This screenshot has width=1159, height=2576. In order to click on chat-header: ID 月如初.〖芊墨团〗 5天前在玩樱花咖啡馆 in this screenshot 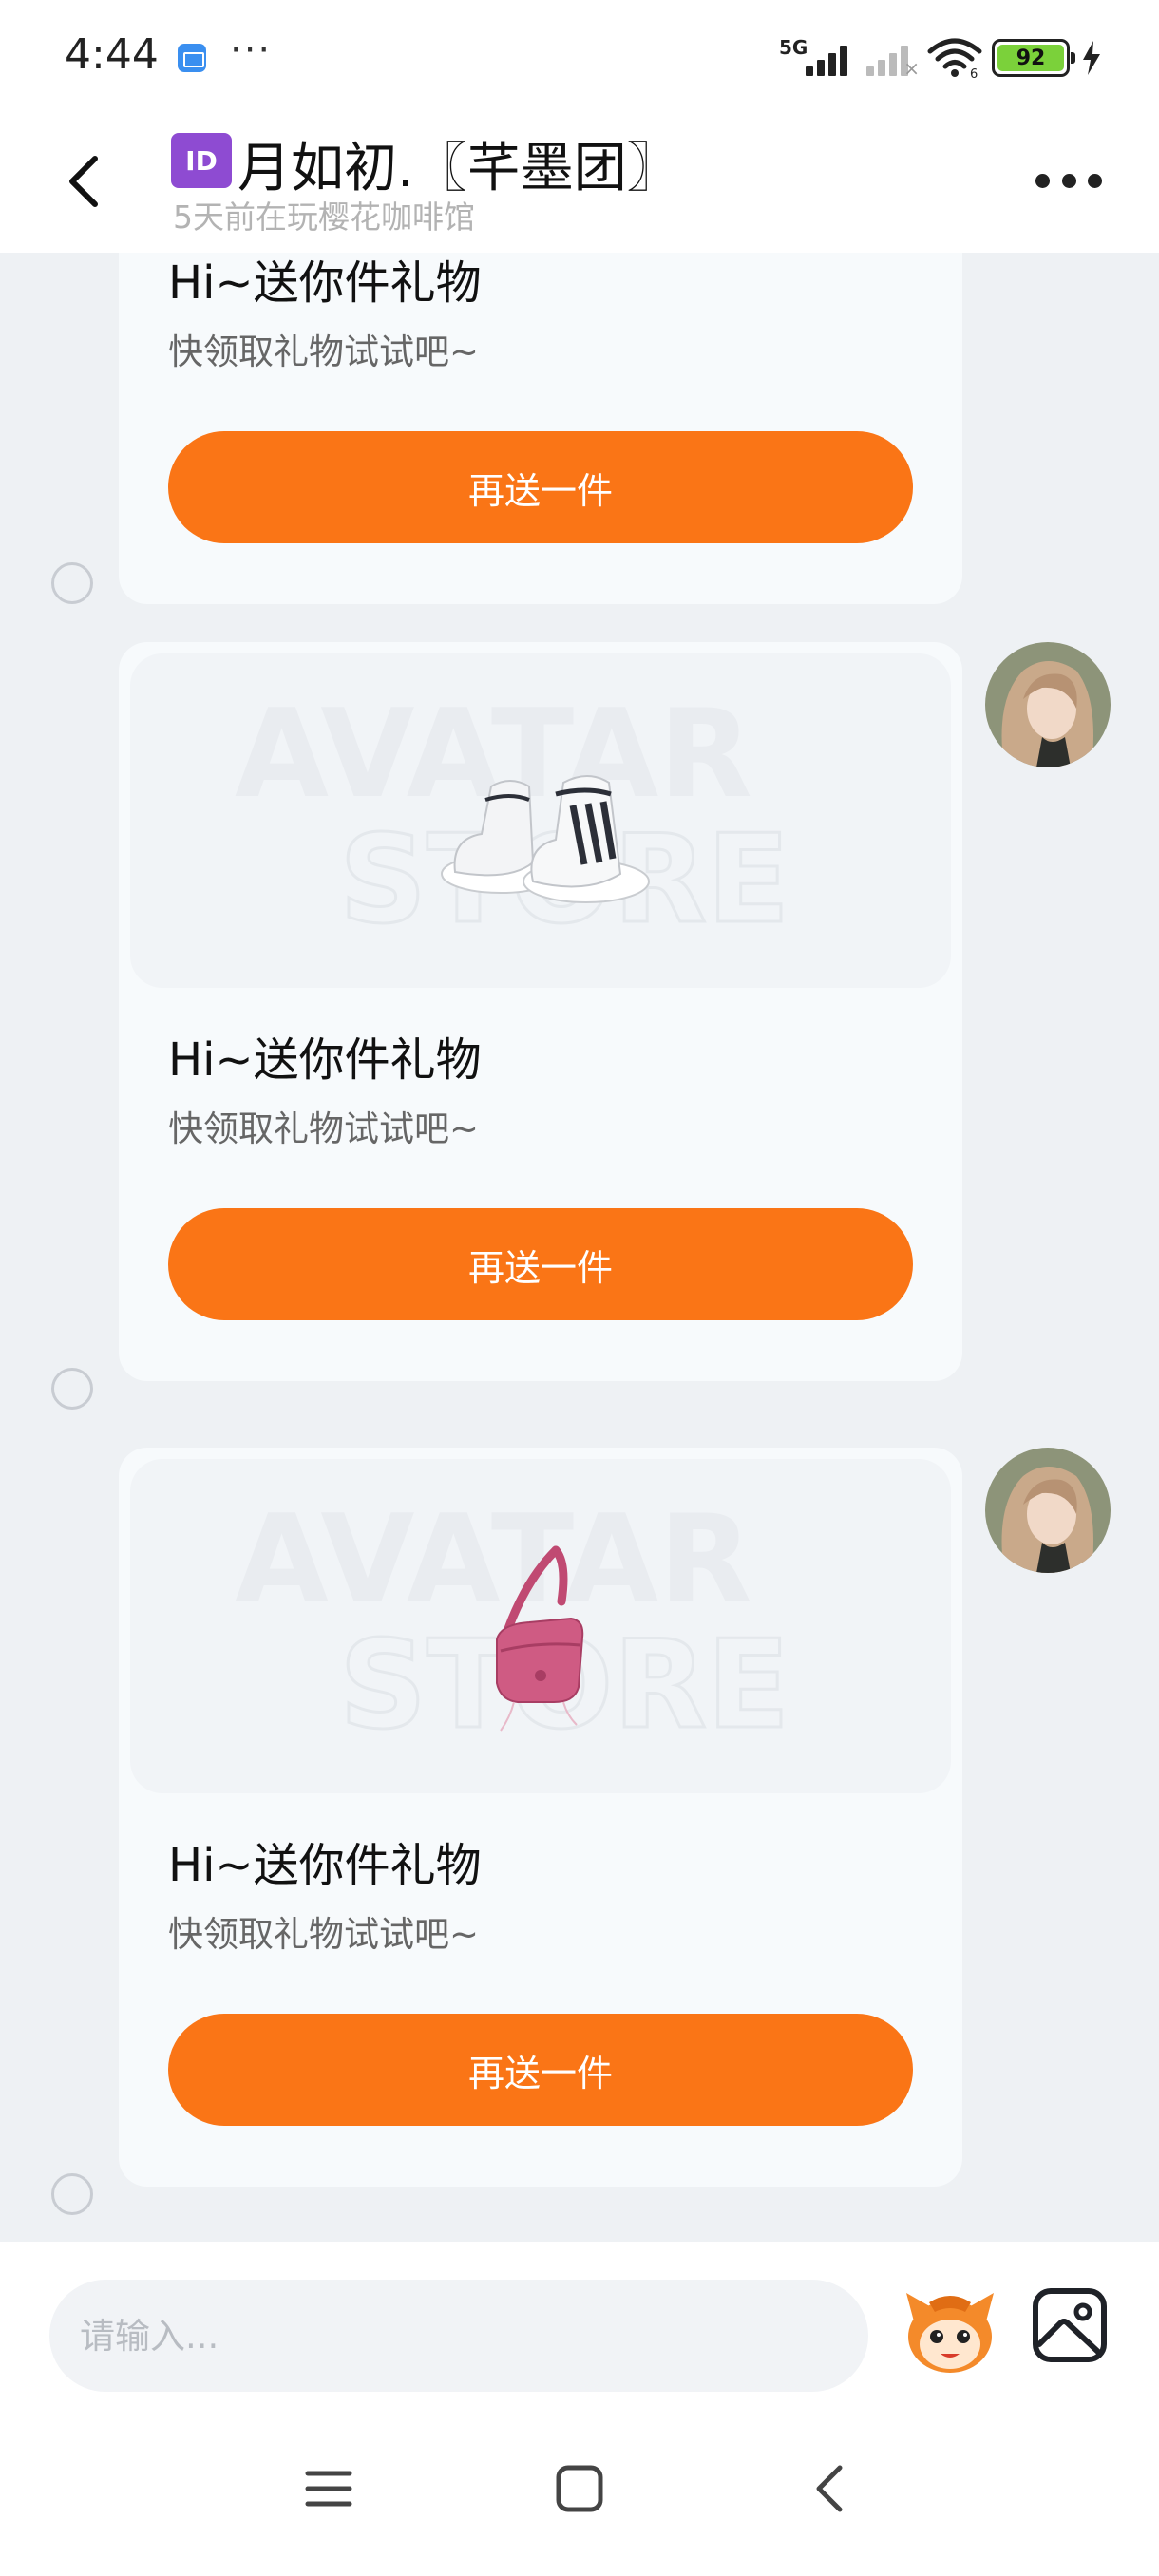, I will do `click(579, 182)`.